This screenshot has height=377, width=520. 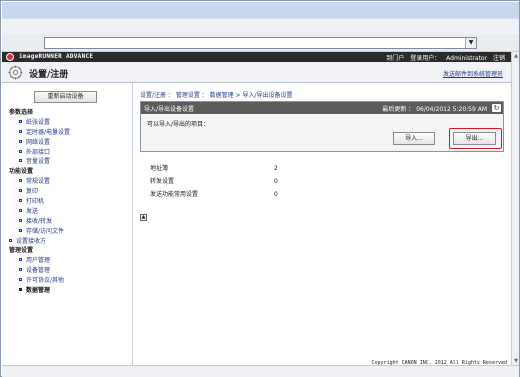 I want to click on panel-title: 导入/导出设备设置, so click(x=169, y=109).